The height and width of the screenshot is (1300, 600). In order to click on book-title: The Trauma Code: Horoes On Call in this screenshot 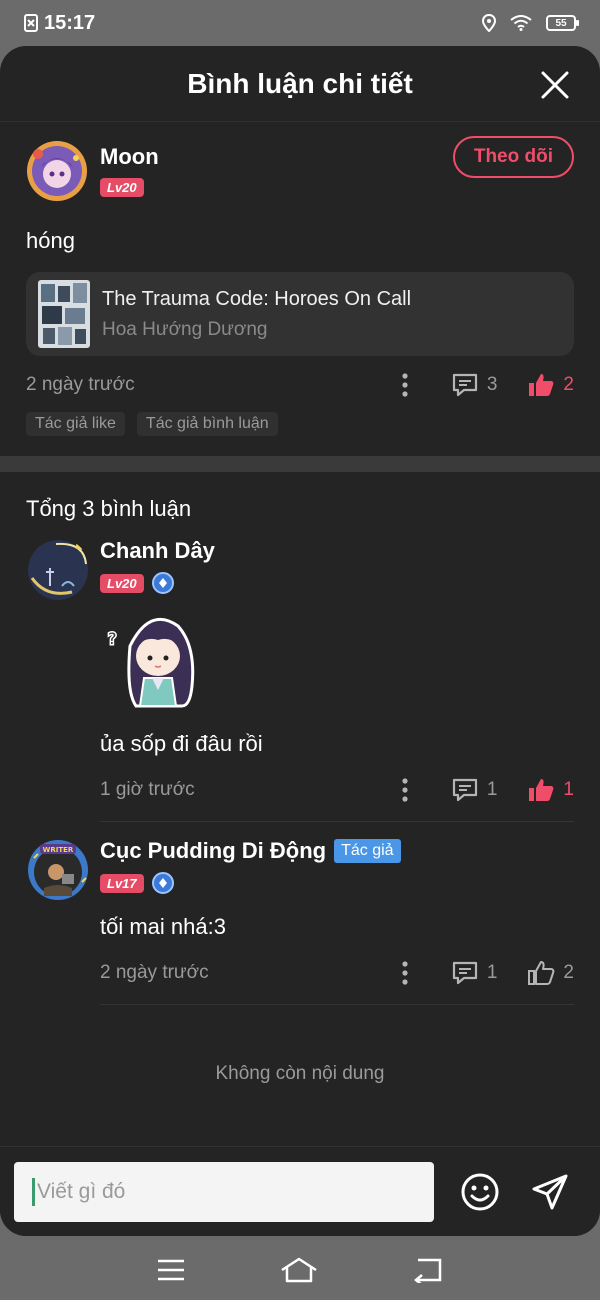, I will do `click(257, 298)`.